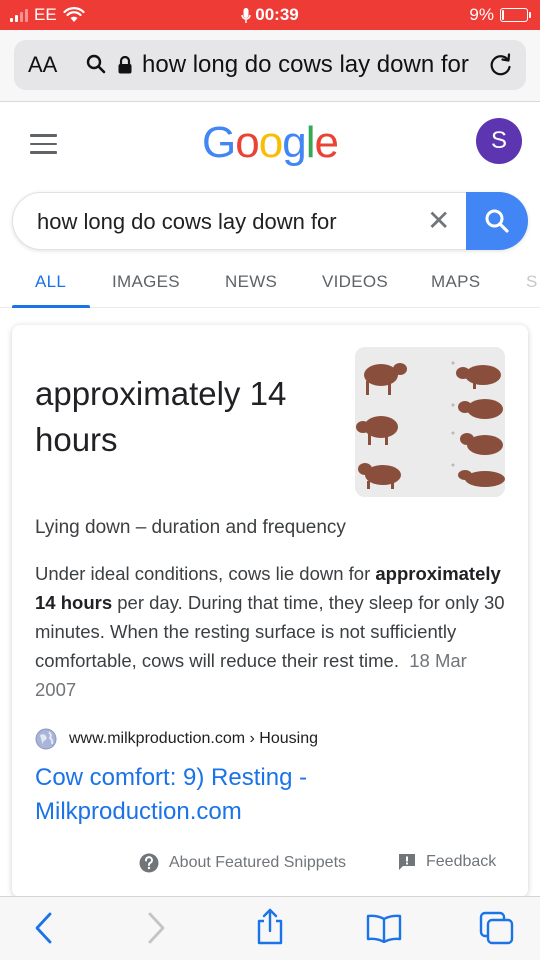 This screenshot has width=540, height=960. Describe the element at coordinates (246, 15) in the screenshot. I see `microphone-icon` at that location.